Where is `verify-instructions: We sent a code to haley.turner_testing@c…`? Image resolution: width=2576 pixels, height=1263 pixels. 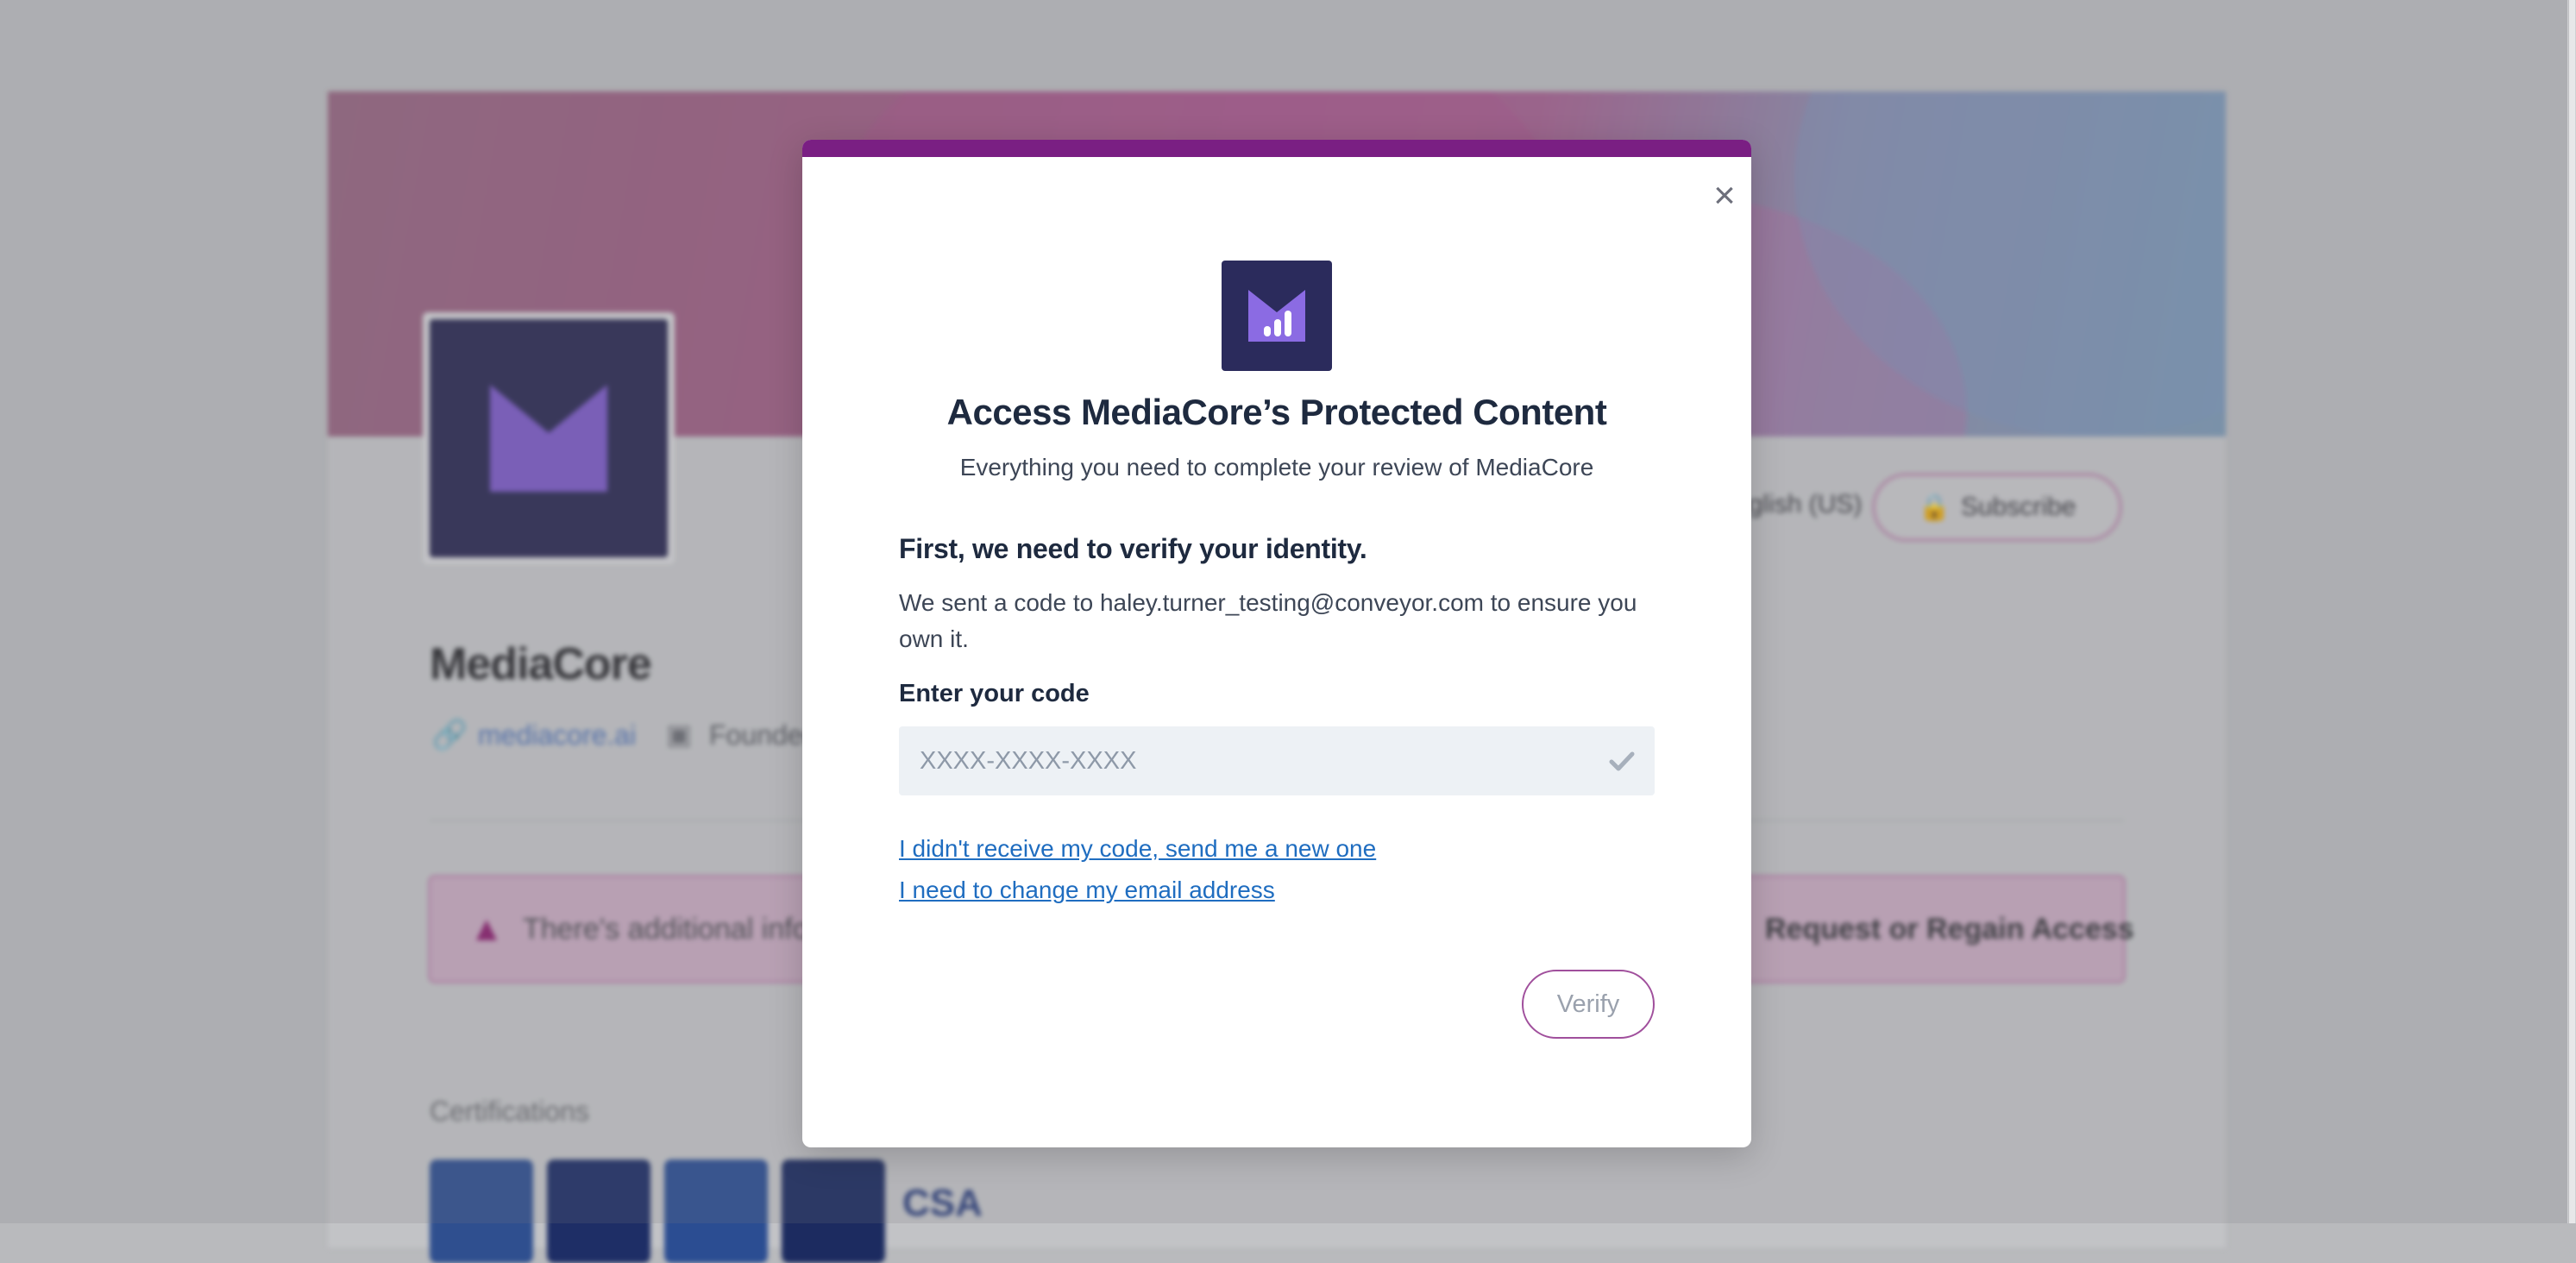 verify-instructions: We sent a code to haley.turner_testing@c… is located at coordinates (1268, 621).